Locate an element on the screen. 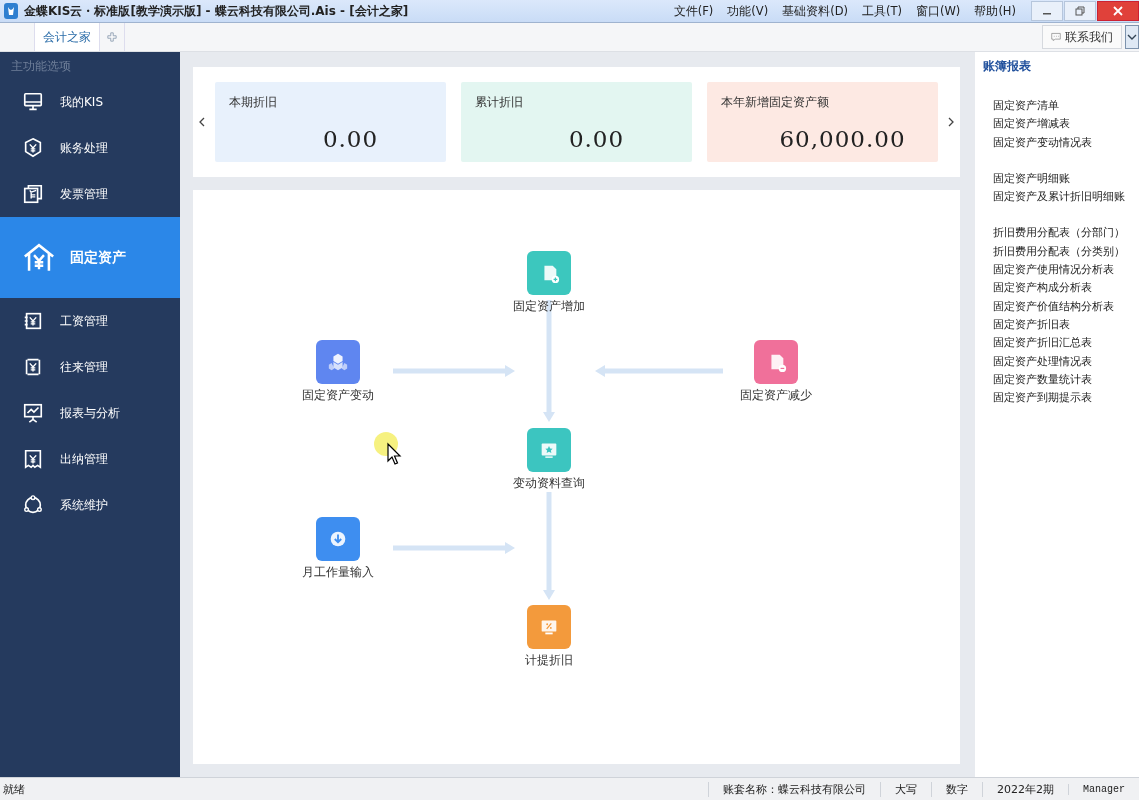  report-link: 固定资产折旧汇总表 is located at coordinates (1066, 343).